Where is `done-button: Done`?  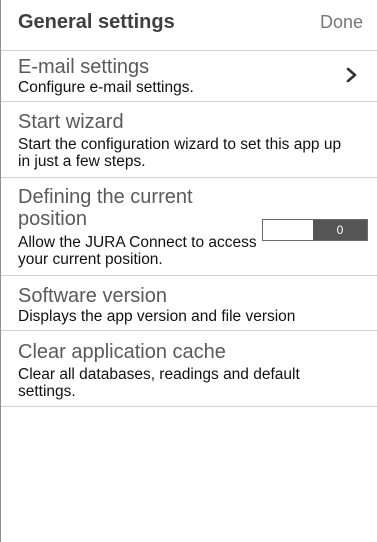
done-button: Done is located at coordinates (341, 22).